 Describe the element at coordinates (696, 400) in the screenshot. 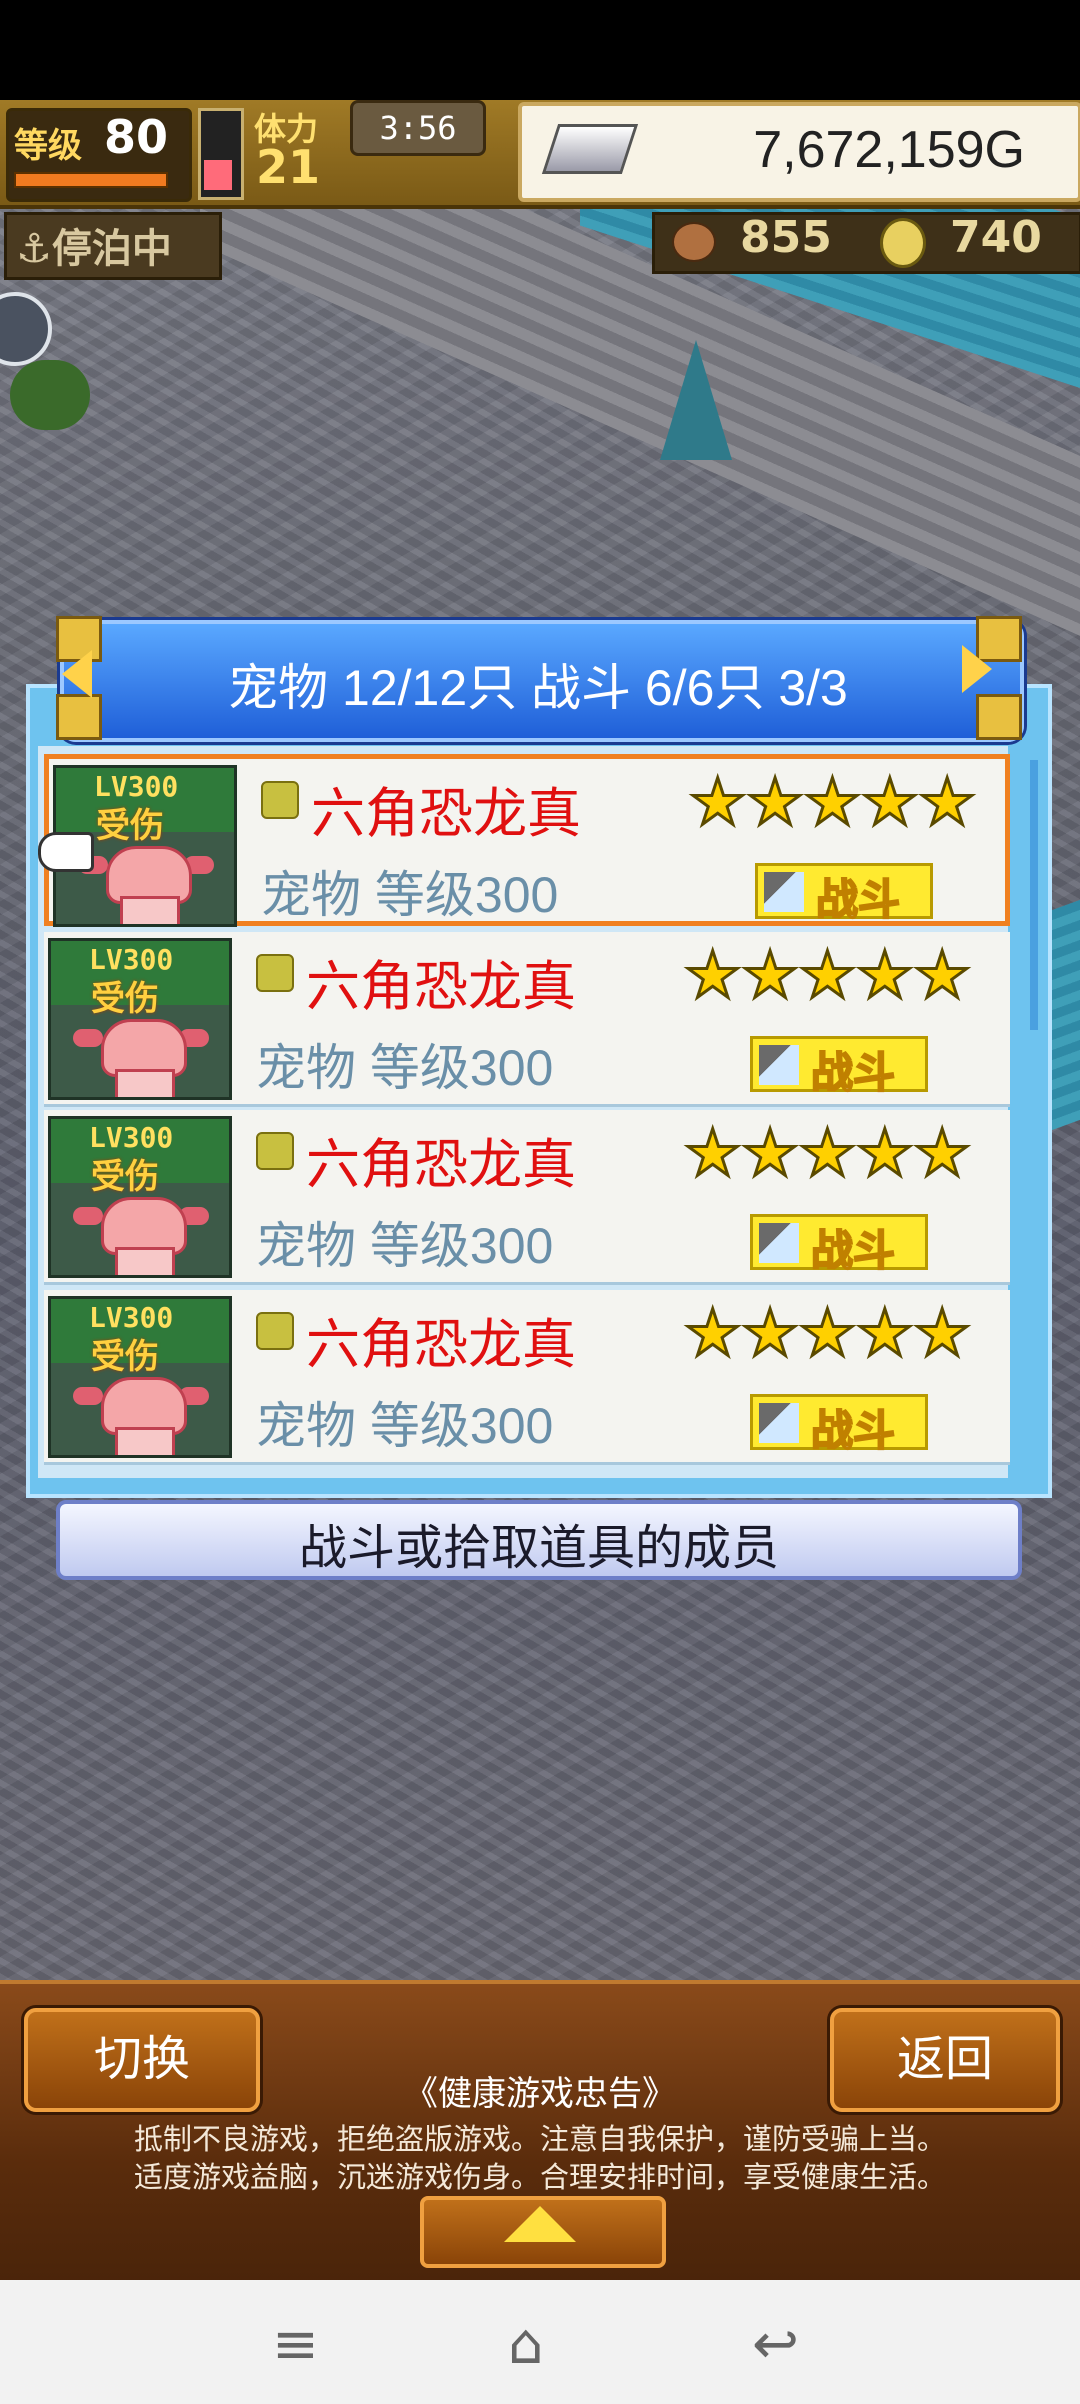

I see `tower-roof` at that location.